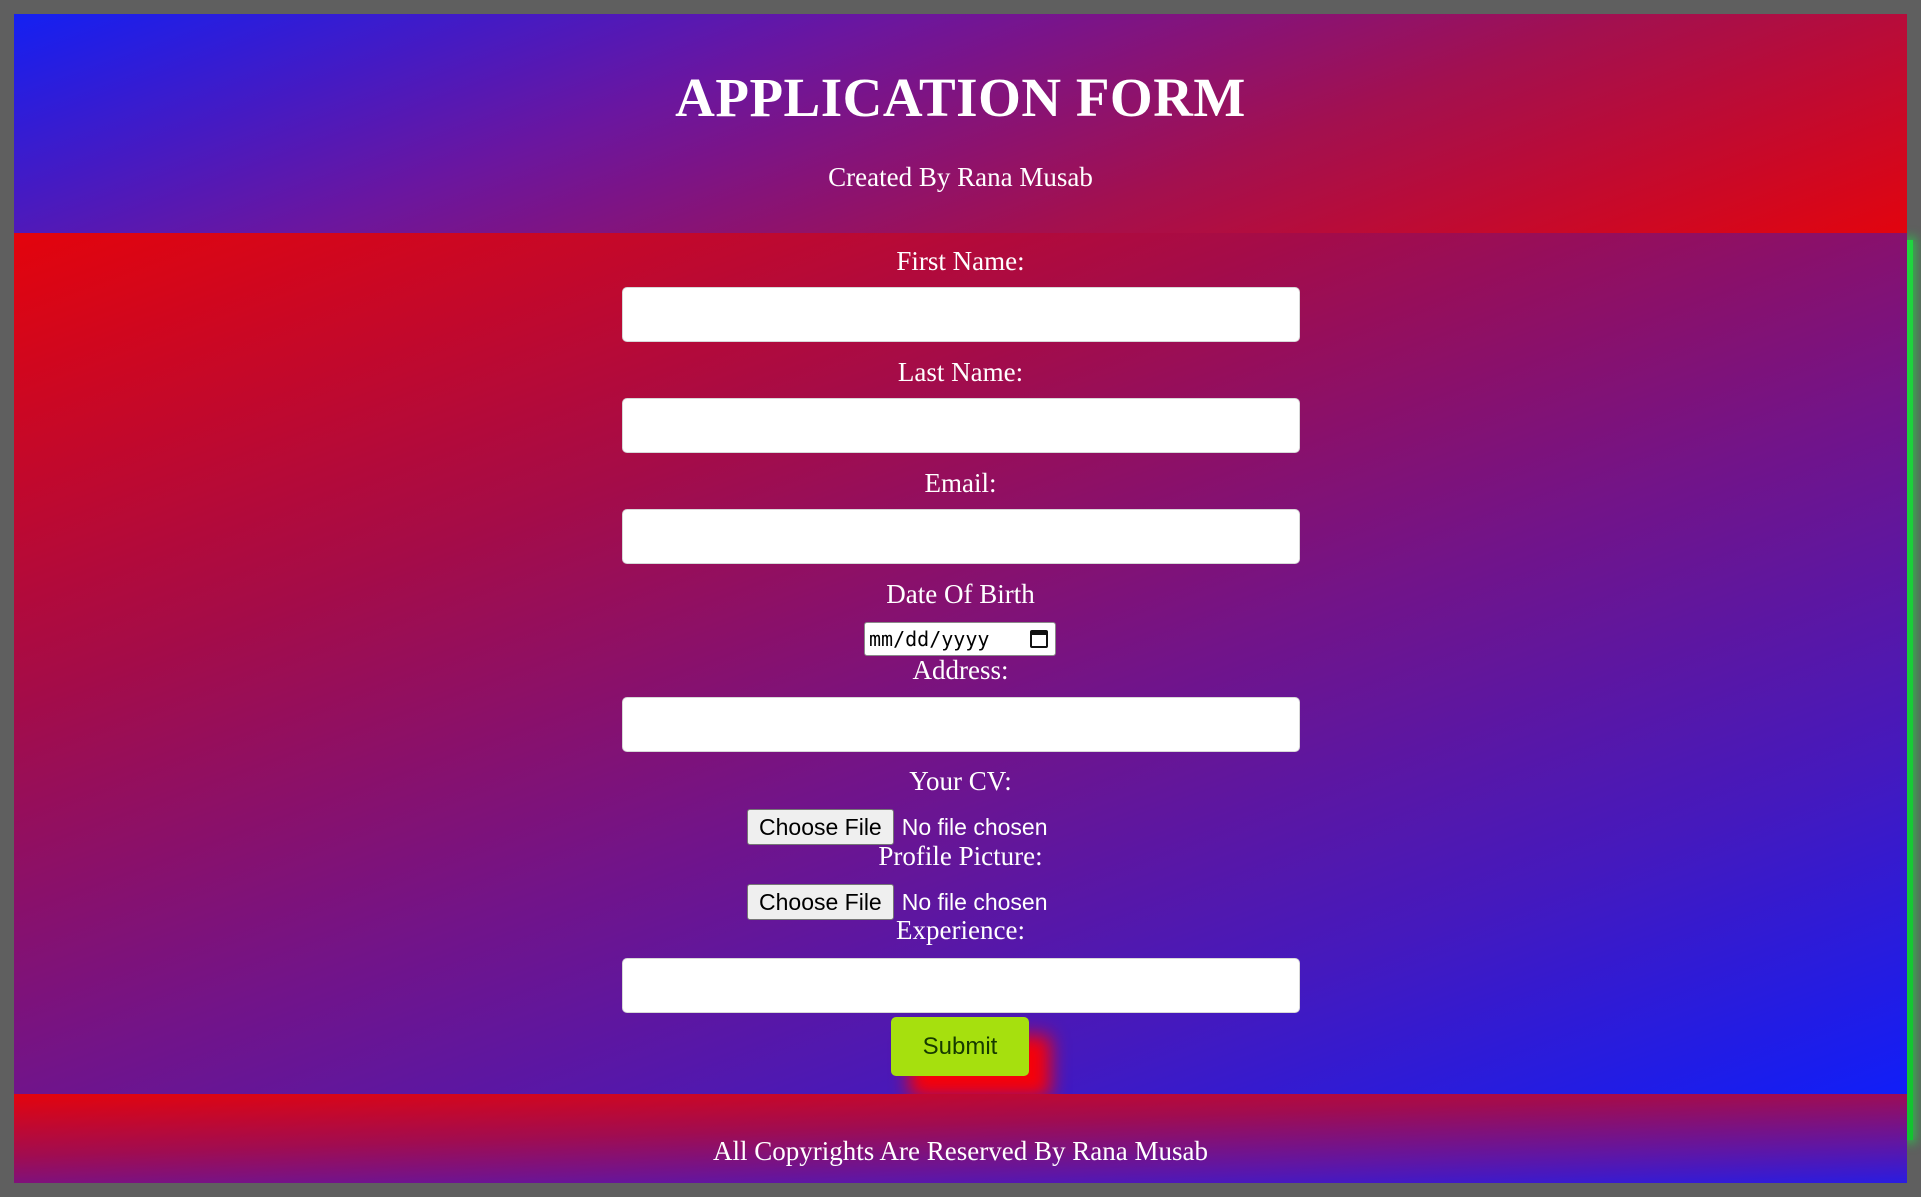  I want to click on submit-button: Submit, so click(960, 1046).